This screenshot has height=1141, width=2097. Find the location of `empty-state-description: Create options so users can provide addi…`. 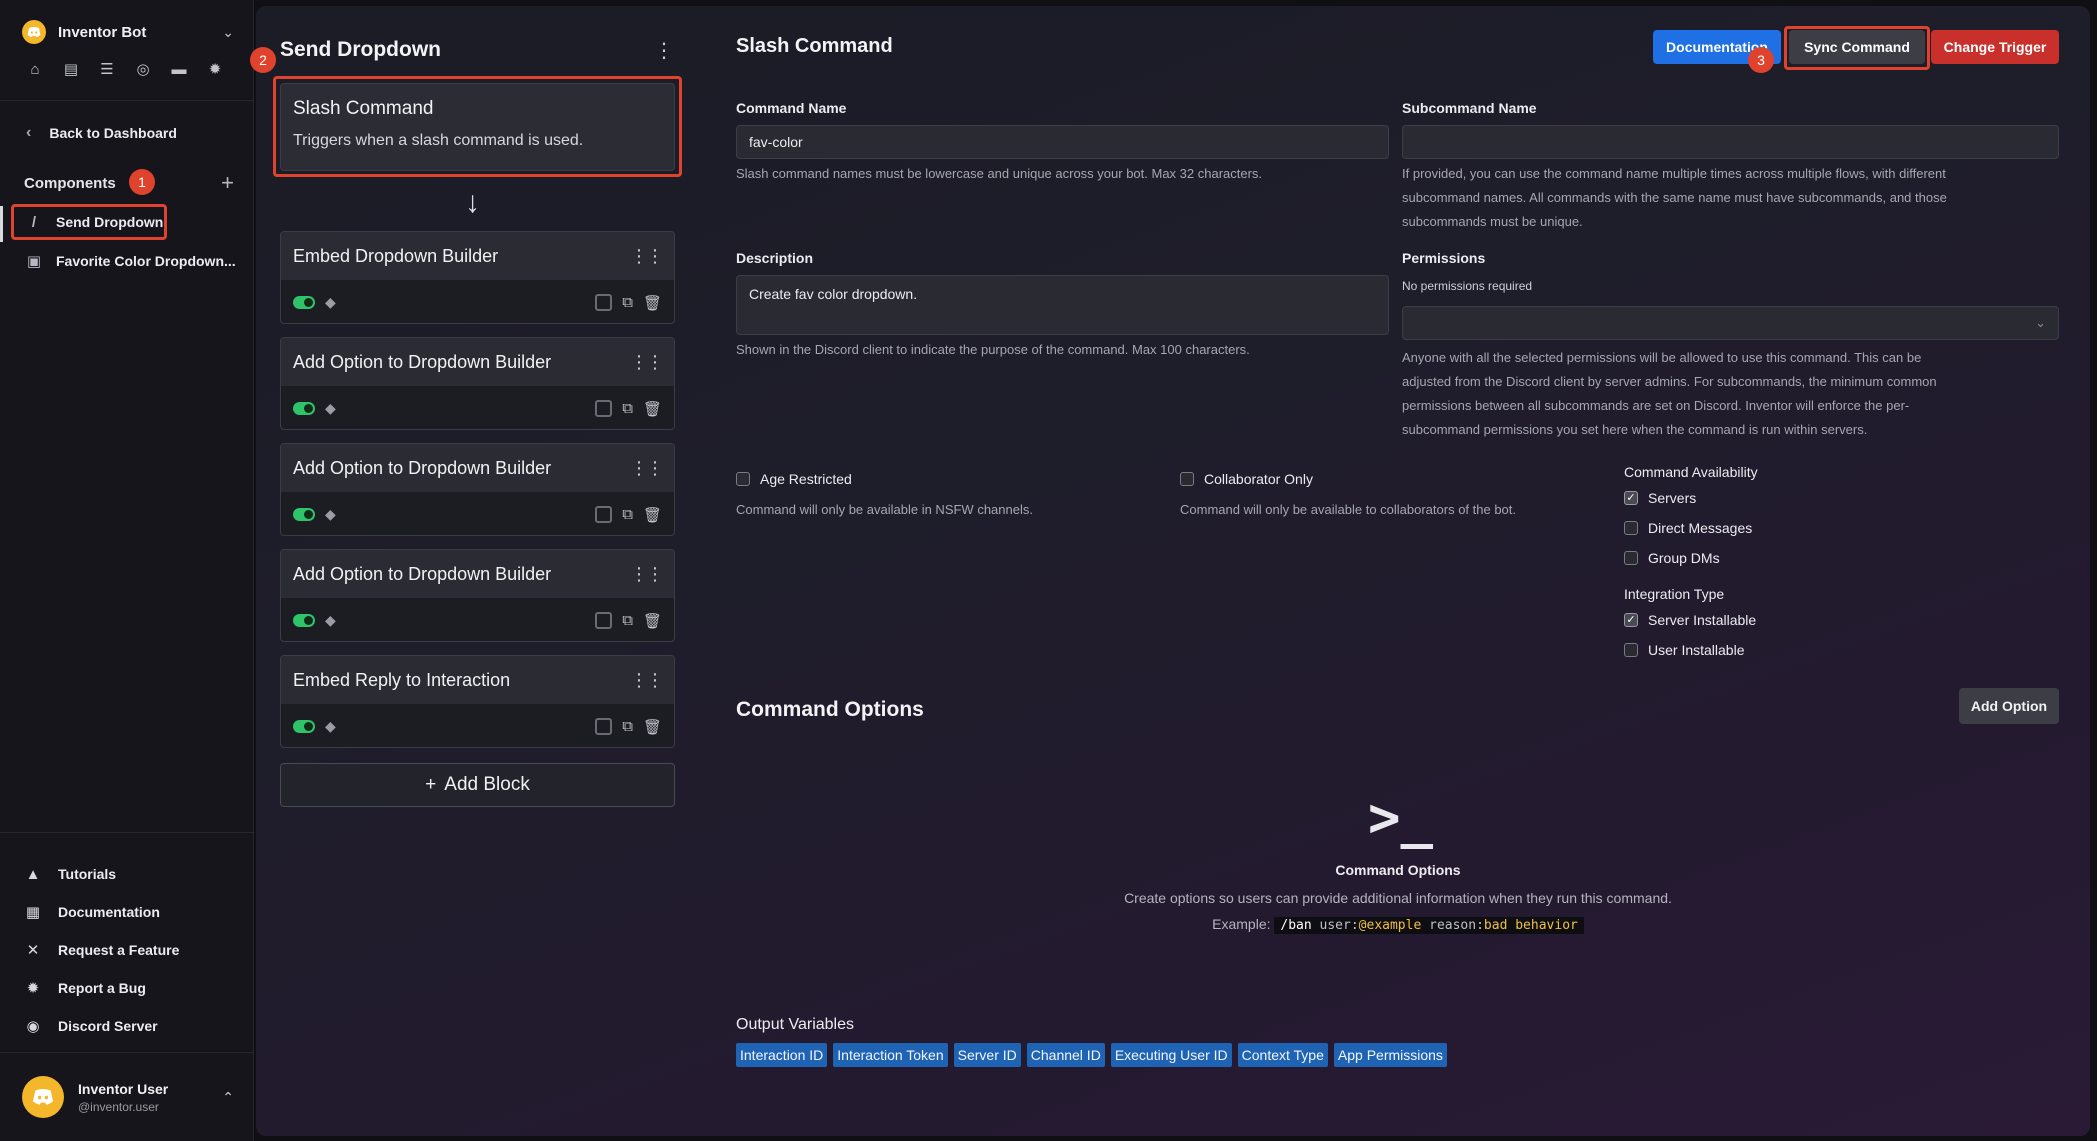

empty-state-description: Create options so users can provide addi… is located at coordinates (1398, 898).